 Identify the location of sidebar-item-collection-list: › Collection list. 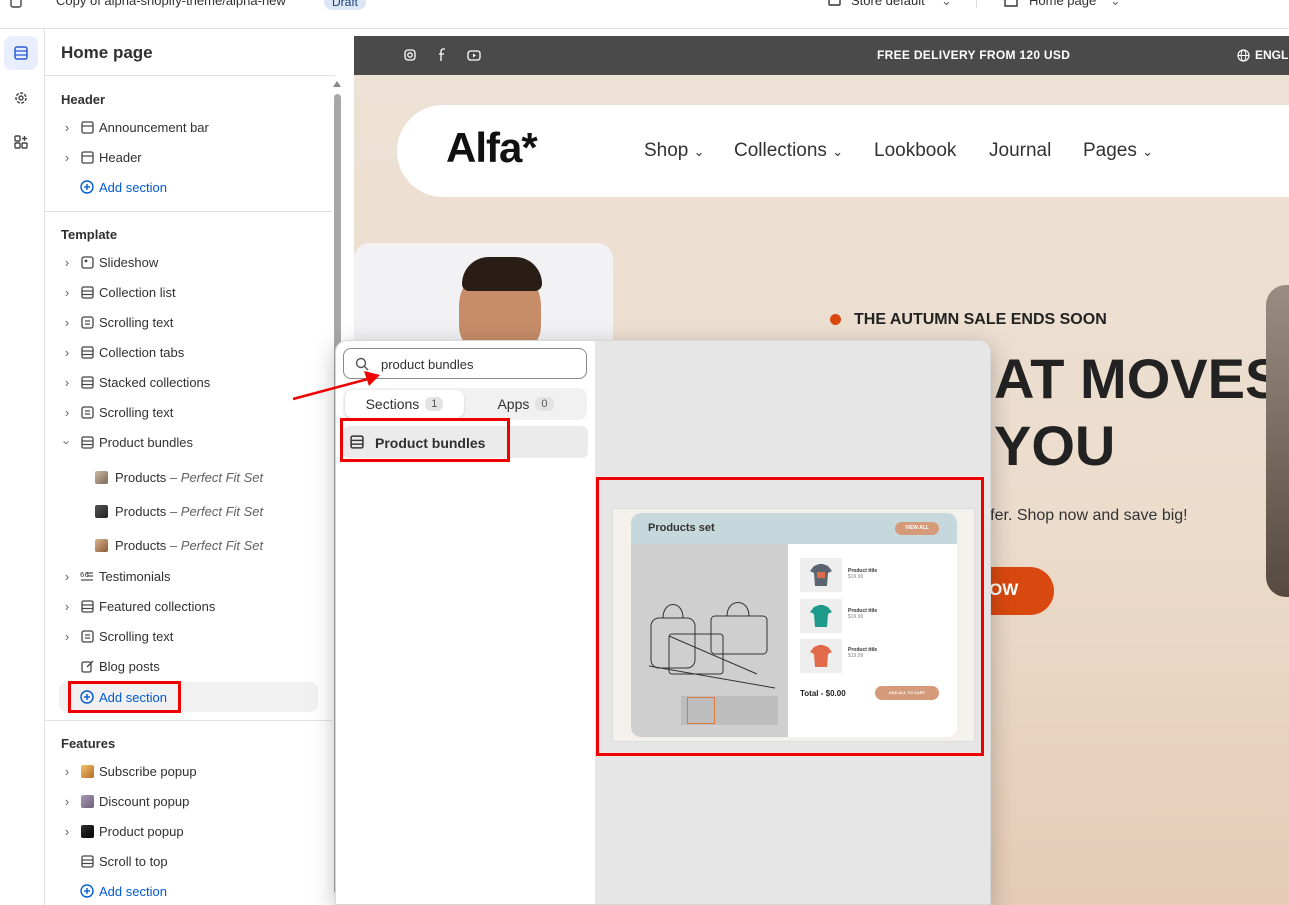
(116, 292).